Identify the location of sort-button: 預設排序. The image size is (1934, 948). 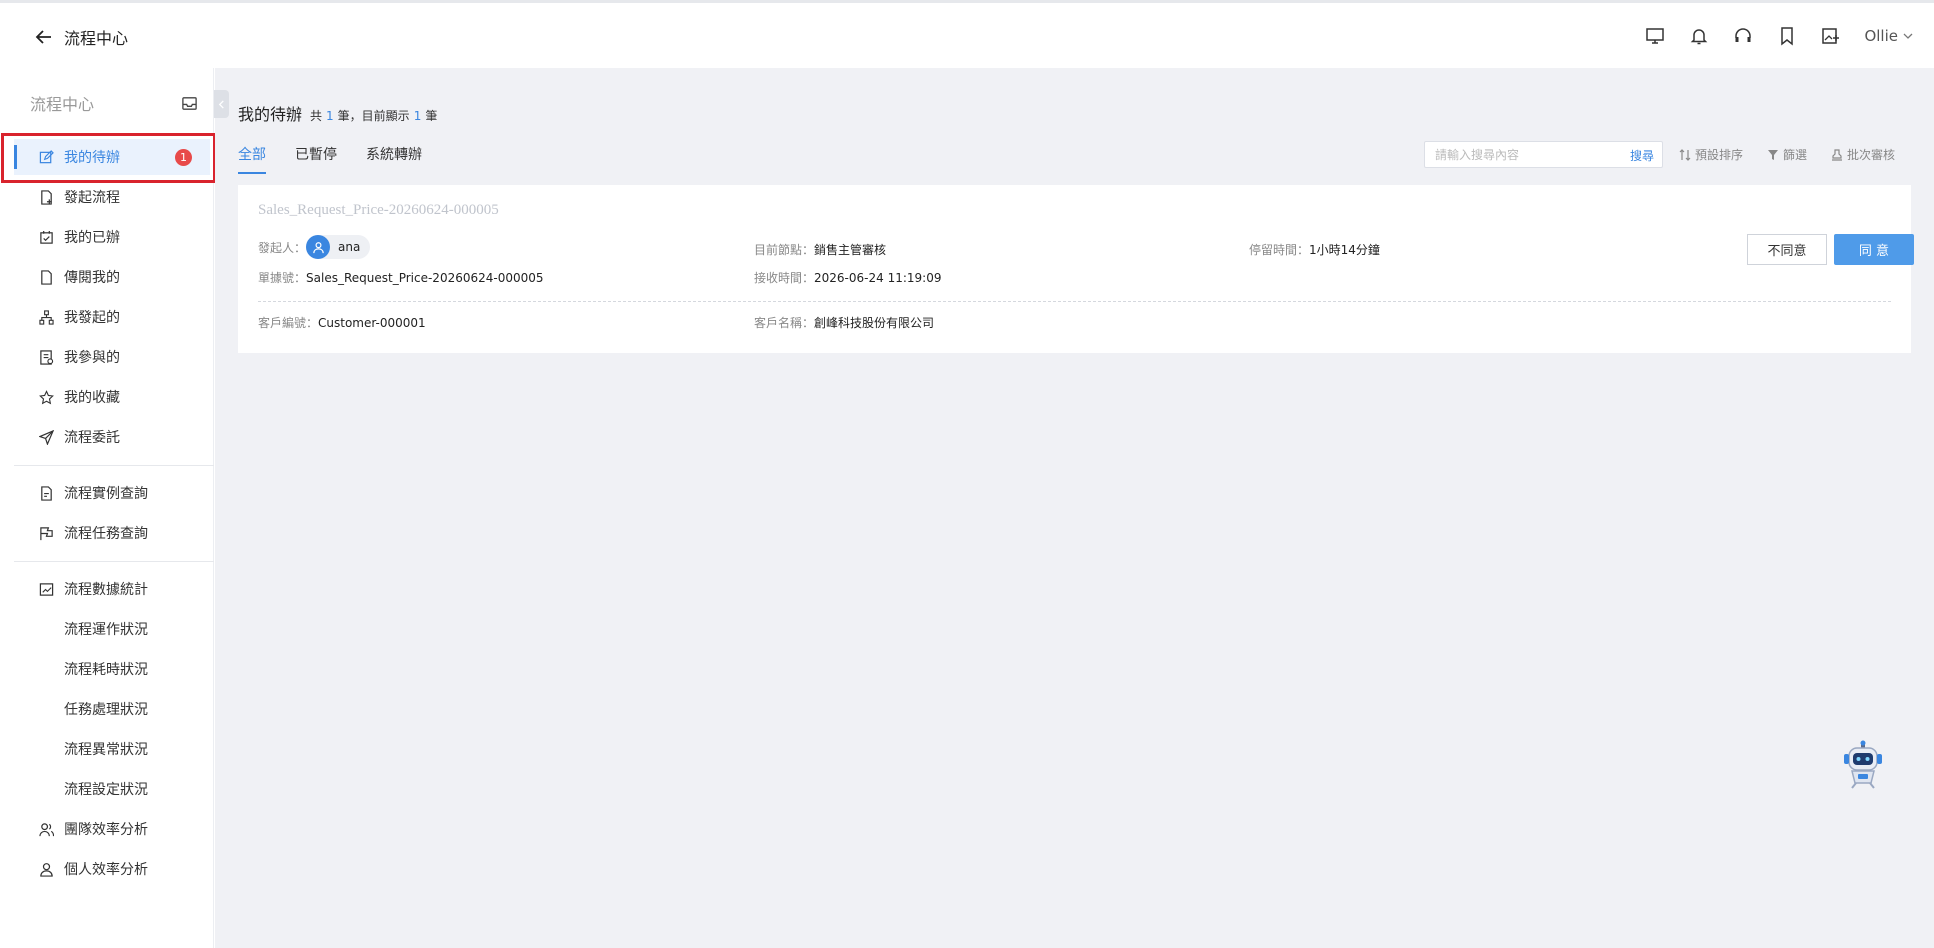
(1711, 154).